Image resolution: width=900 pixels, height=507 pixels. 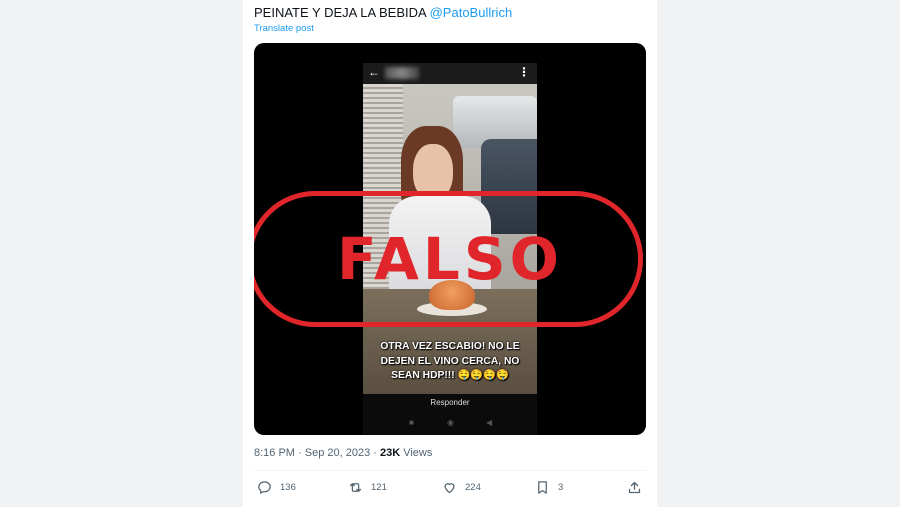 What do you see at coordinates (450, 375) in the screenshot?
I see `caption-line: SEAN HDP!!! 🤤🤤🤤🤤` at bounding box center [450, 375].